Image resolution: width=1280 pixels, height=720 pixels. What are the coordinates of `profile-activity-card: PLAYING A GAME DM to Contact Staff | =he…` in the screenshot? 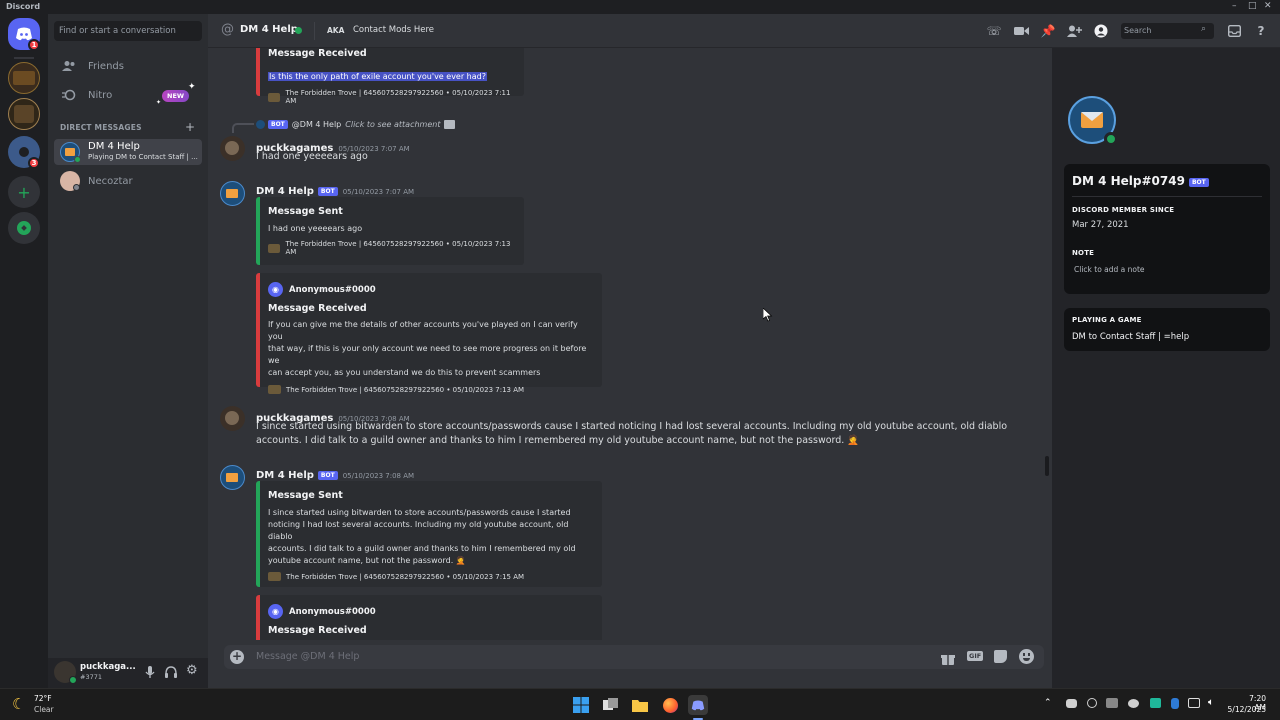 It's located at (1167, 329).